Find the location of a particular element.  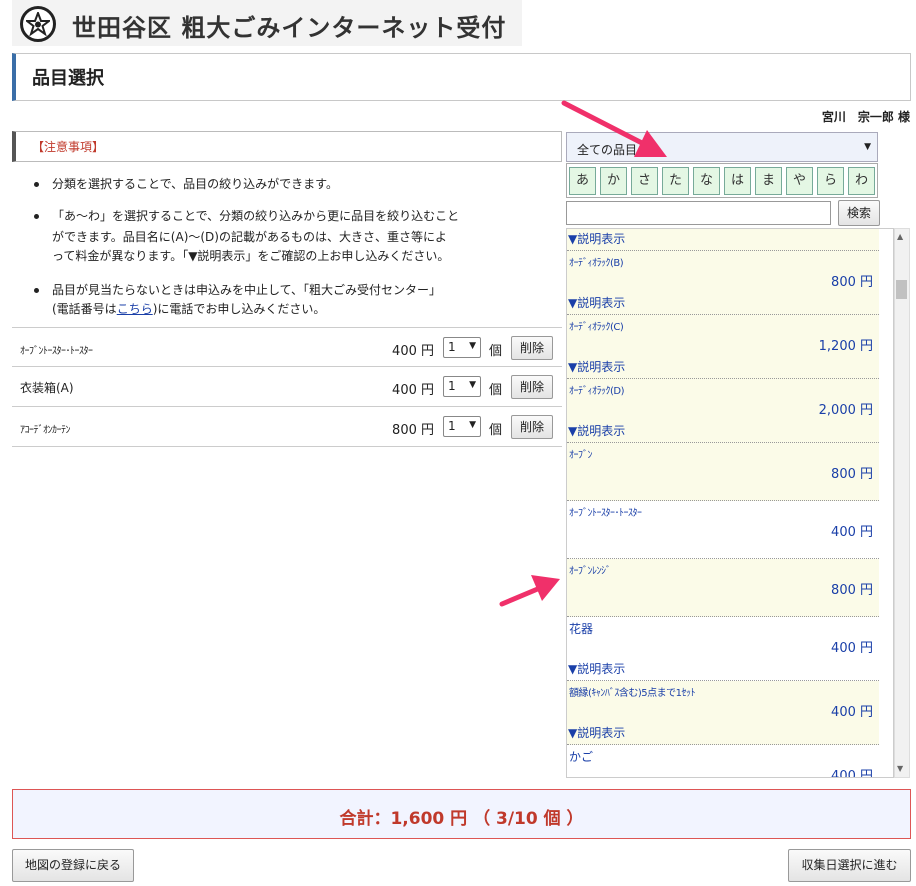

item-name: ｵｰﾌﾞﾝﾚﾝｼﾞ is located at coordinates (590, 569).